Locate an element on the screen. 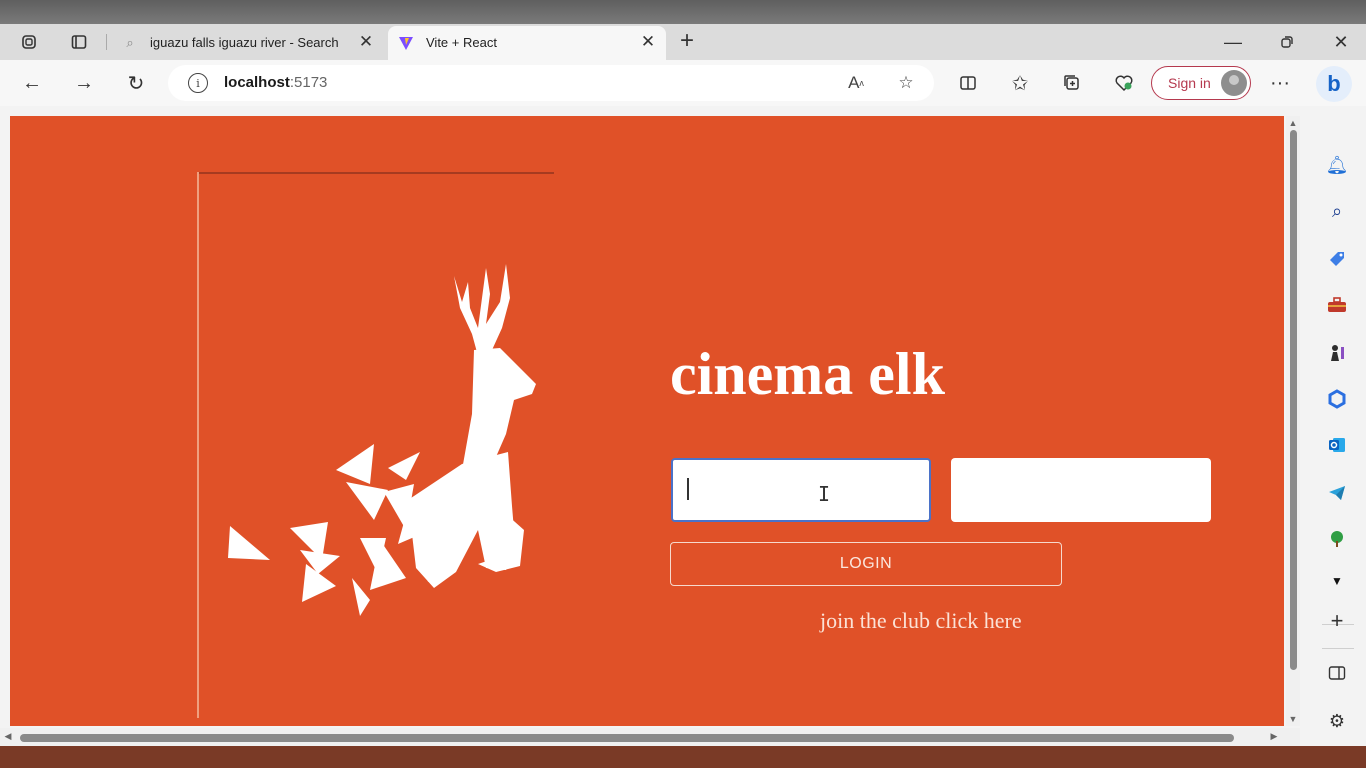 The image size is (1366, 768). username-input is located at coordinates (801, 490).